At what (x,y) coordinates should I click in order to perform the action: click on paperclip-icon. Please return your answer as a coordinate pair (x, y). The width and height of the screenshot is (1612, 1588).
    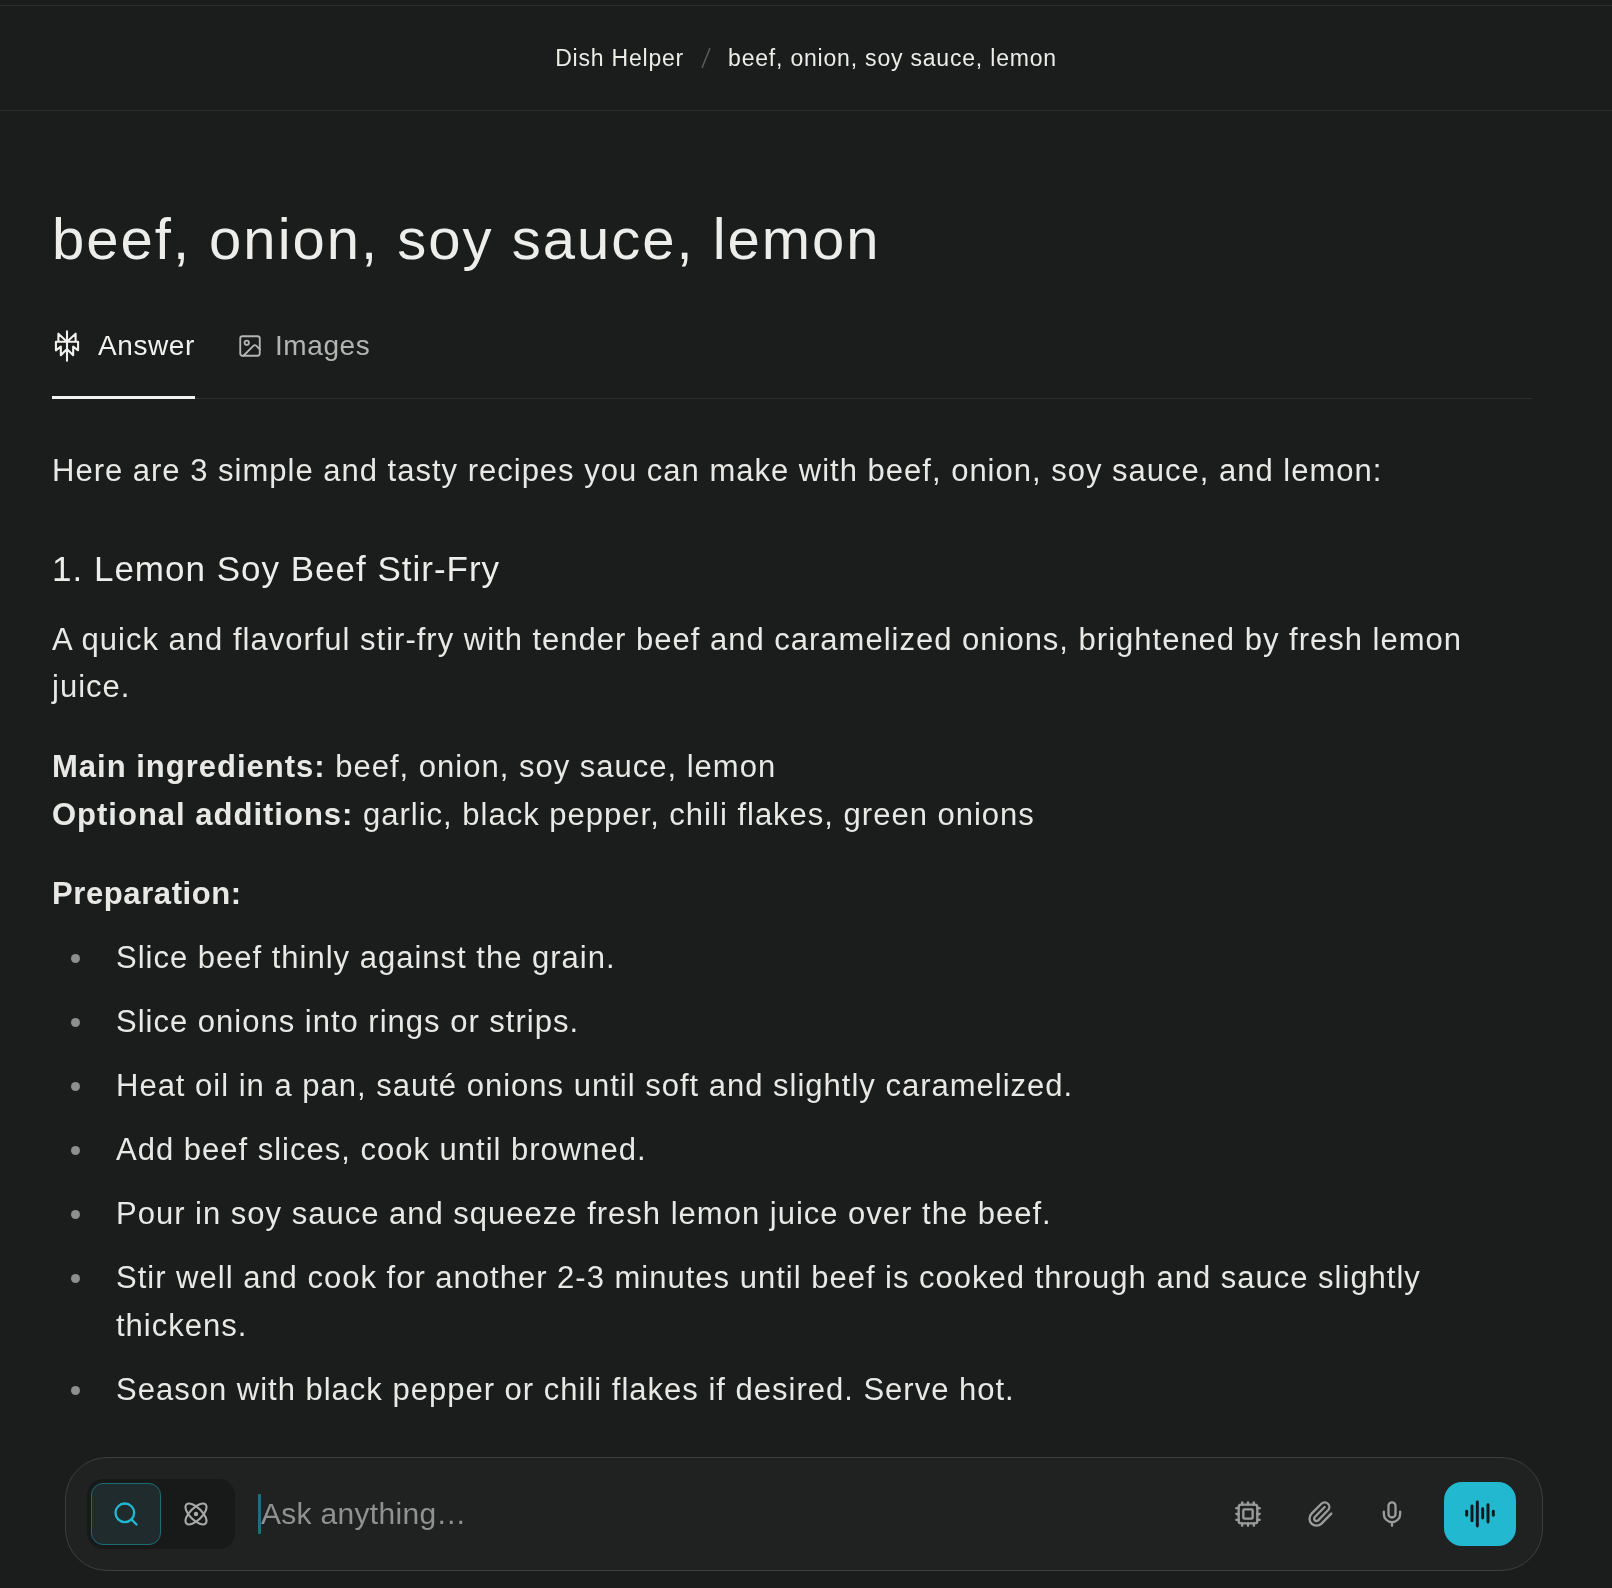
    Looking at the image, I should click on (1320, 1514).